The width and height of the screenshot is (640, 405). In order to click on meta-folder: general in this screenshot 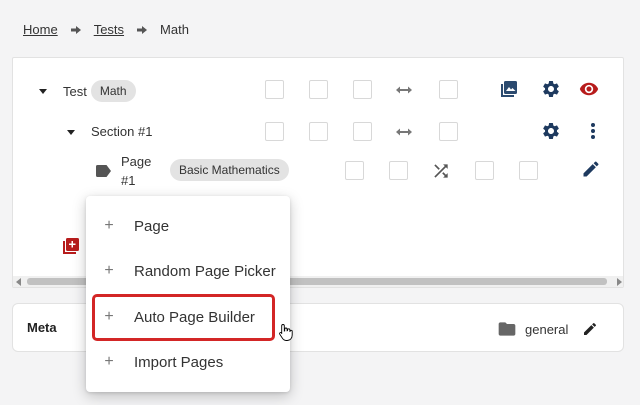, I will do `click(547, 329)`.